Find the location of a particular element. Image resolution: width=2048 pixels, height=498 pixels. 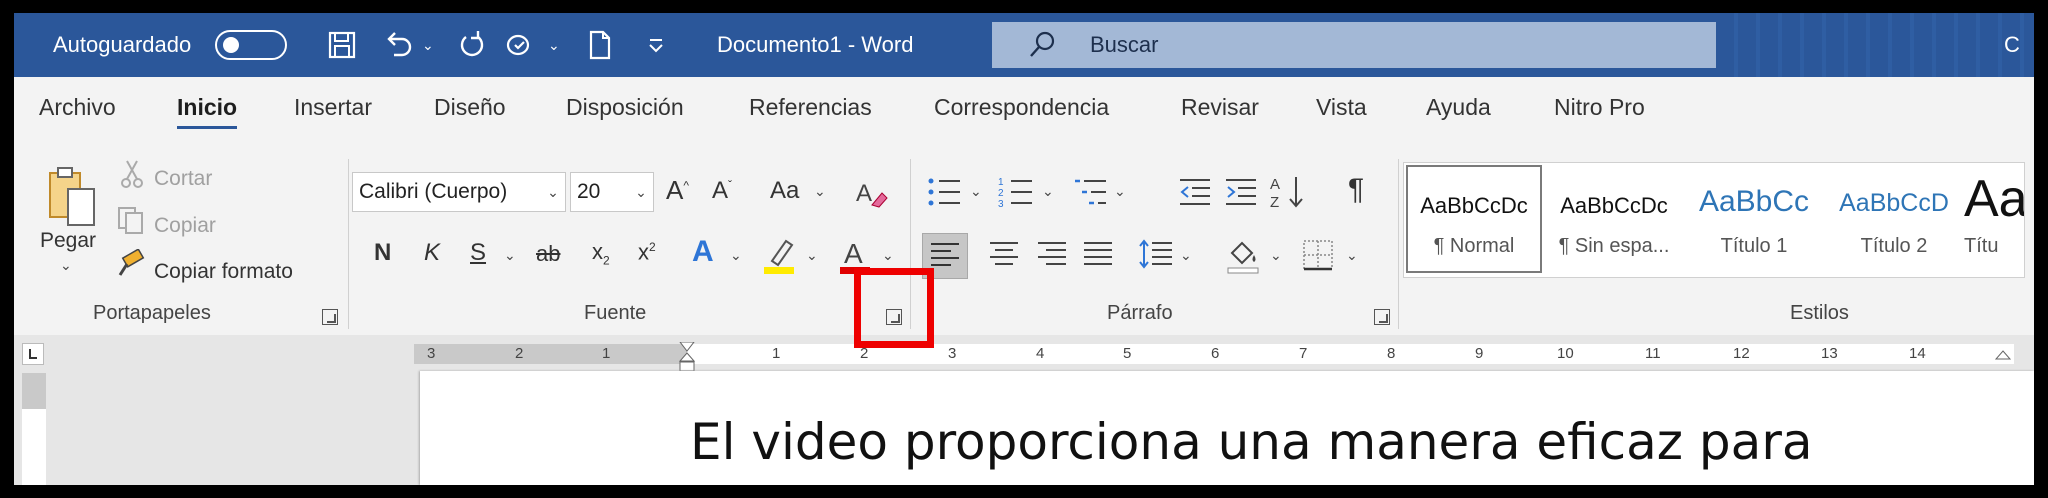

underline-dropdown-icon: ⌄ is located at coordinates (510, 255).